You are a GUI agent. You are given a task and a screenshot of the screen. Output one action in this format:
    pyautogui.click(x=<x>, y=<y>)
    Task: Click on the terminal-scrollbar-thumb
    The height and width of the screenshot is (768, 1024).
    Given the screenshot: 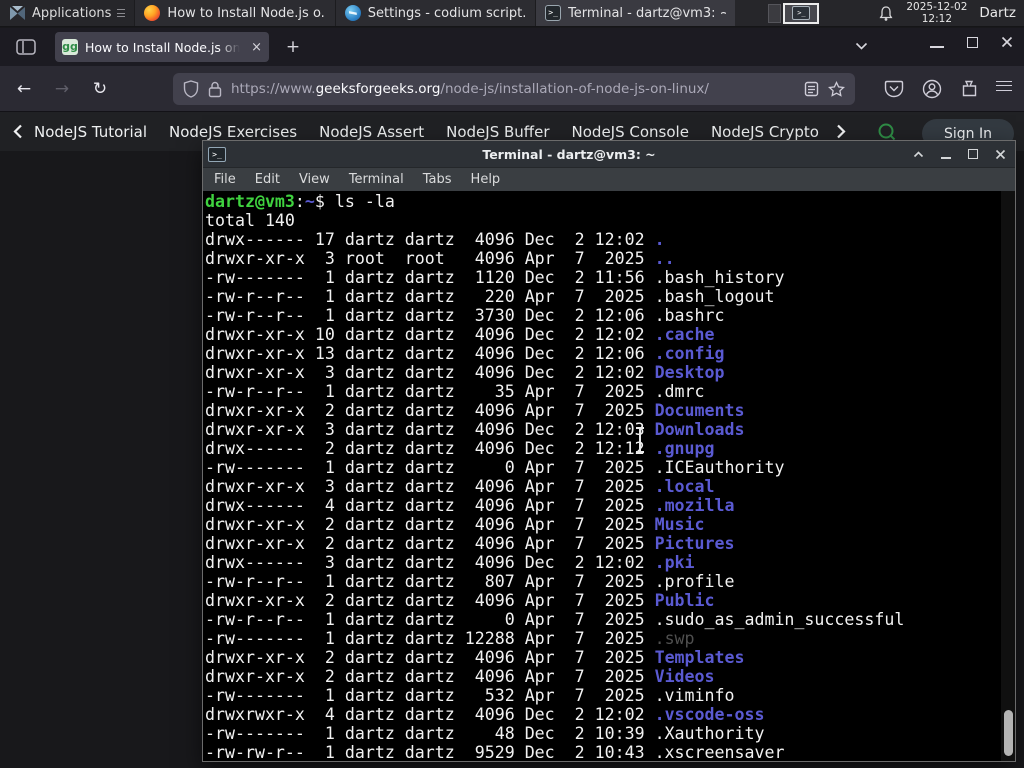 What is the action you would take?
    pyautogui.click(x=1008, y=733)
    